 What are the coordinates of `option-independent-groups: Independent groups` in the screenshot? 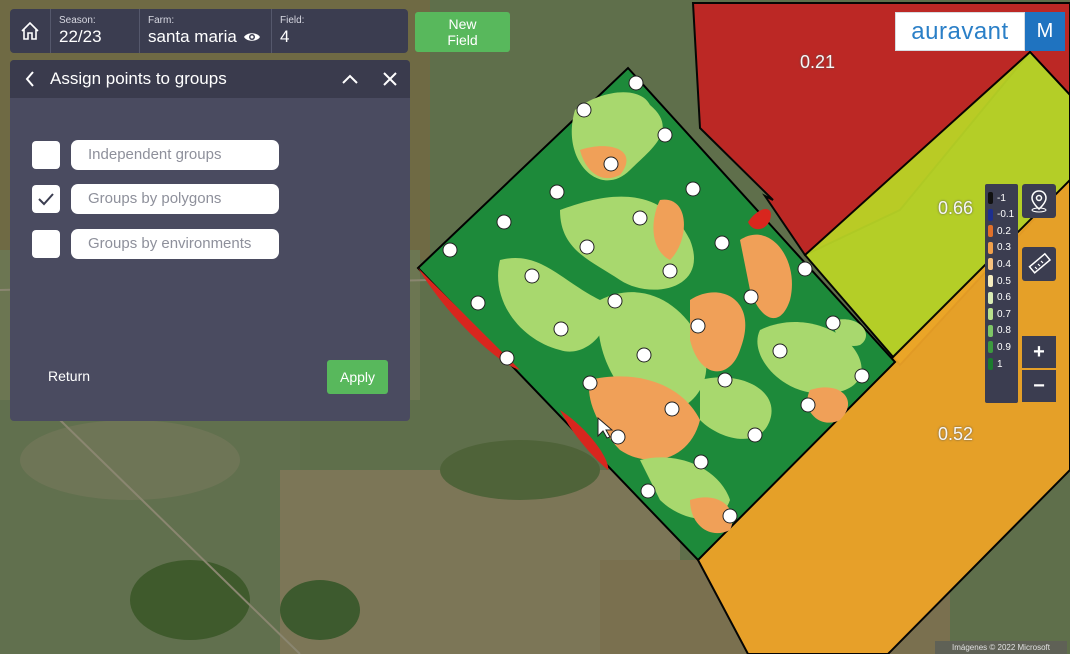 It's located at (155, 155).